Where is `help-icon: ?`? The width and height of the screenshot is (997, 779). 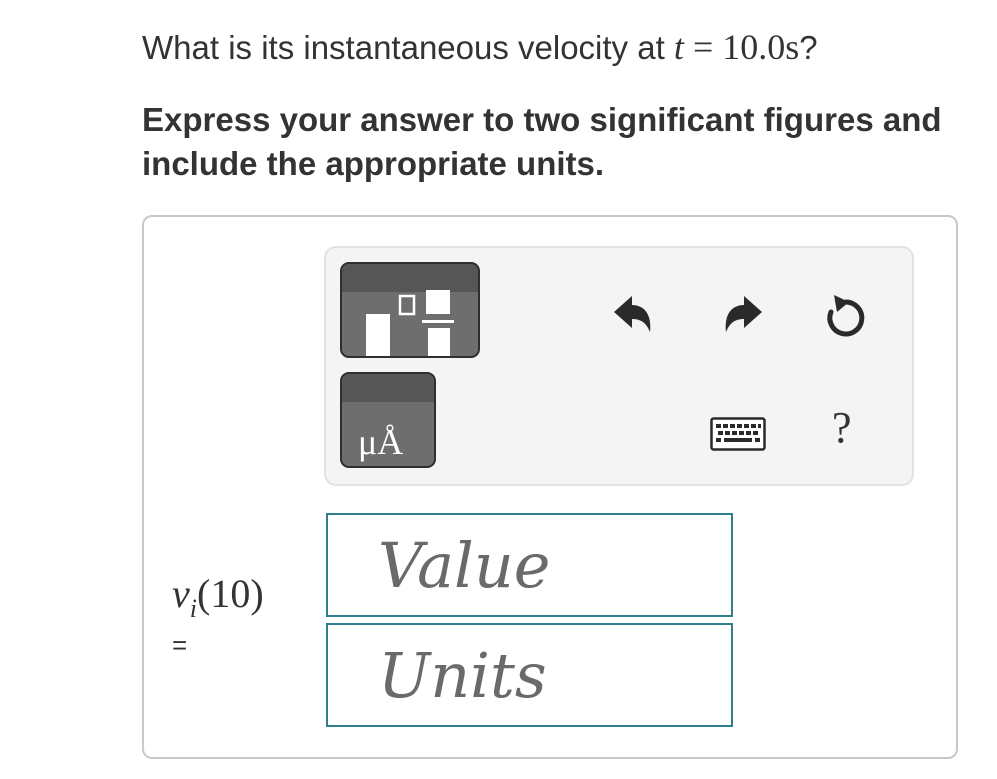
help-icon: ? is located at coordinates (842, 427).